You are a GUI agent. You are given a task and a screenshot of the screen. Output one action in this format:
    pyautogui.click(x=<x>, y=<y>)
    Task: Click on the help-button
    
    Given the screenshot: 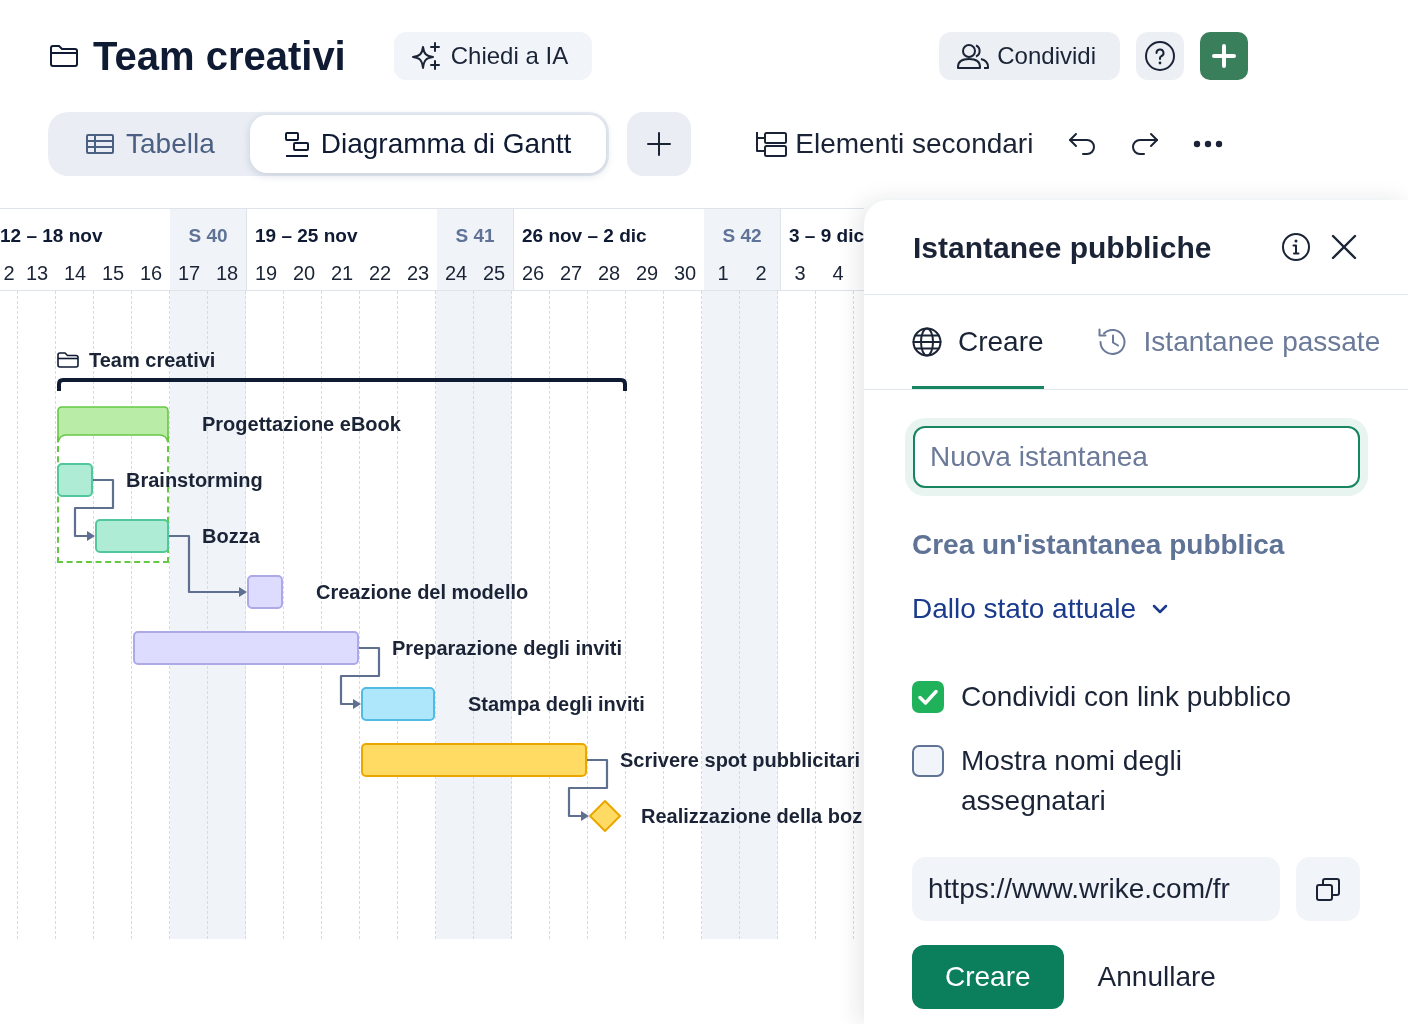 What is the action you would take?
    pyautogui.click(x=1160, y=56)
    